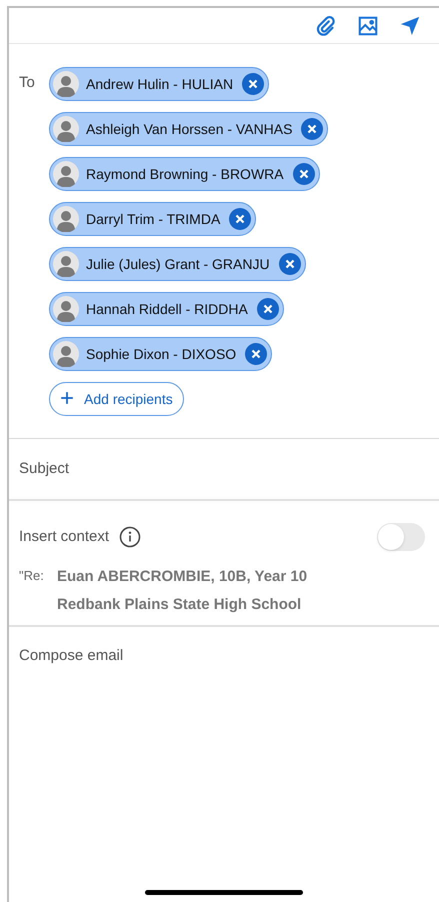  Describe the element at coordinates (368, 25) in the screenshot. I see `image-icon` at that location.